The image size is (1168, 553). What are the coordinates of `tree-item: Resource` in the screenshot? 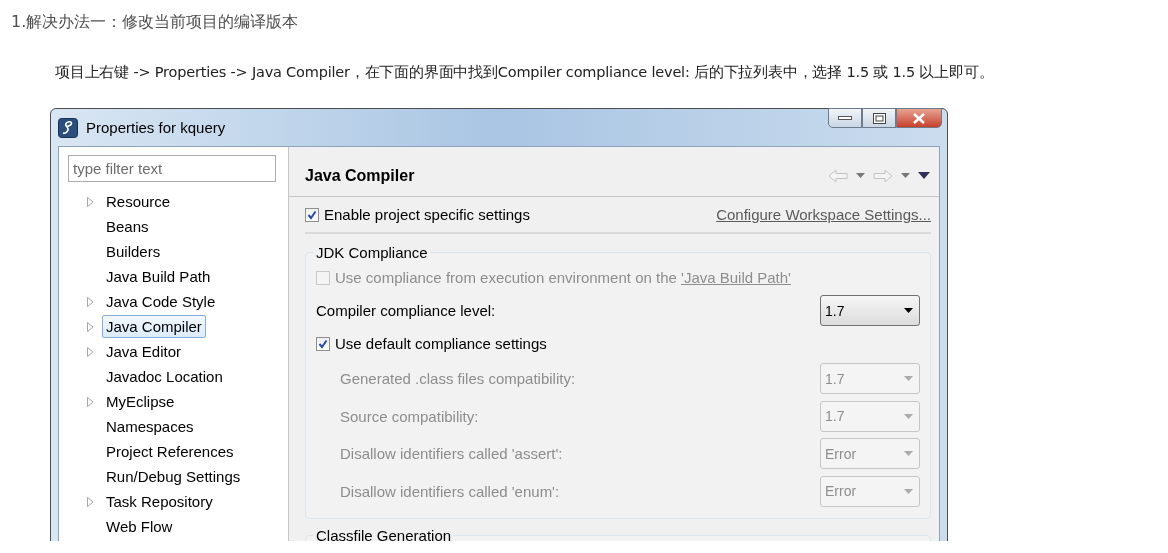 It's located at (138, 201).